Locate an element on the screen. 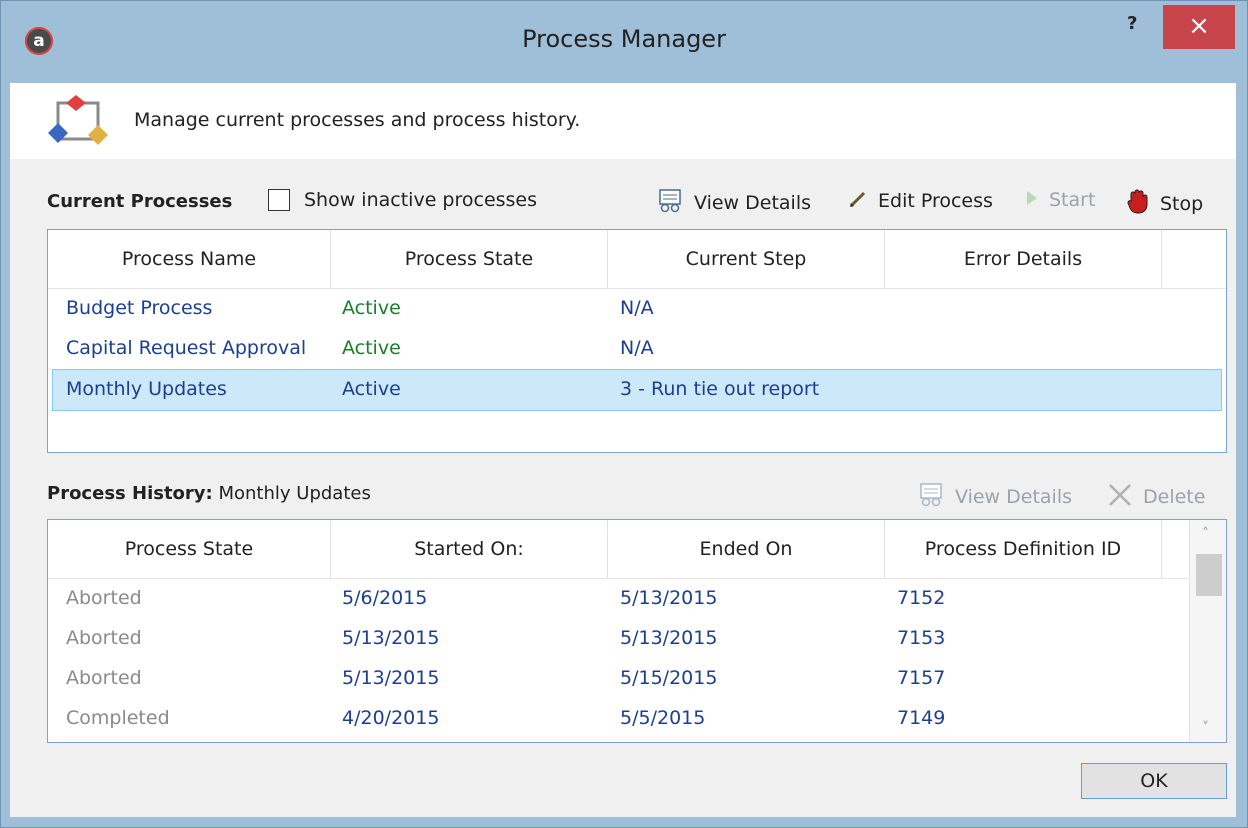 This screenshot has height=828, width=1248. ended-on-cell: 5/5/2015 is located at coordinates (663, 718).